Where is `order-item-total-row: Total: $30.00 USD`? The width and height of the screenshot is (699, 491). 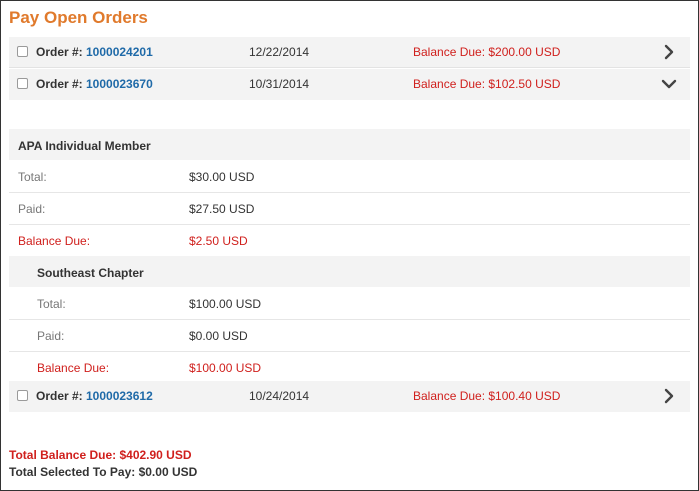
order-item-total-row: Total: $30.00 USD is located at coordinates (349, 177).